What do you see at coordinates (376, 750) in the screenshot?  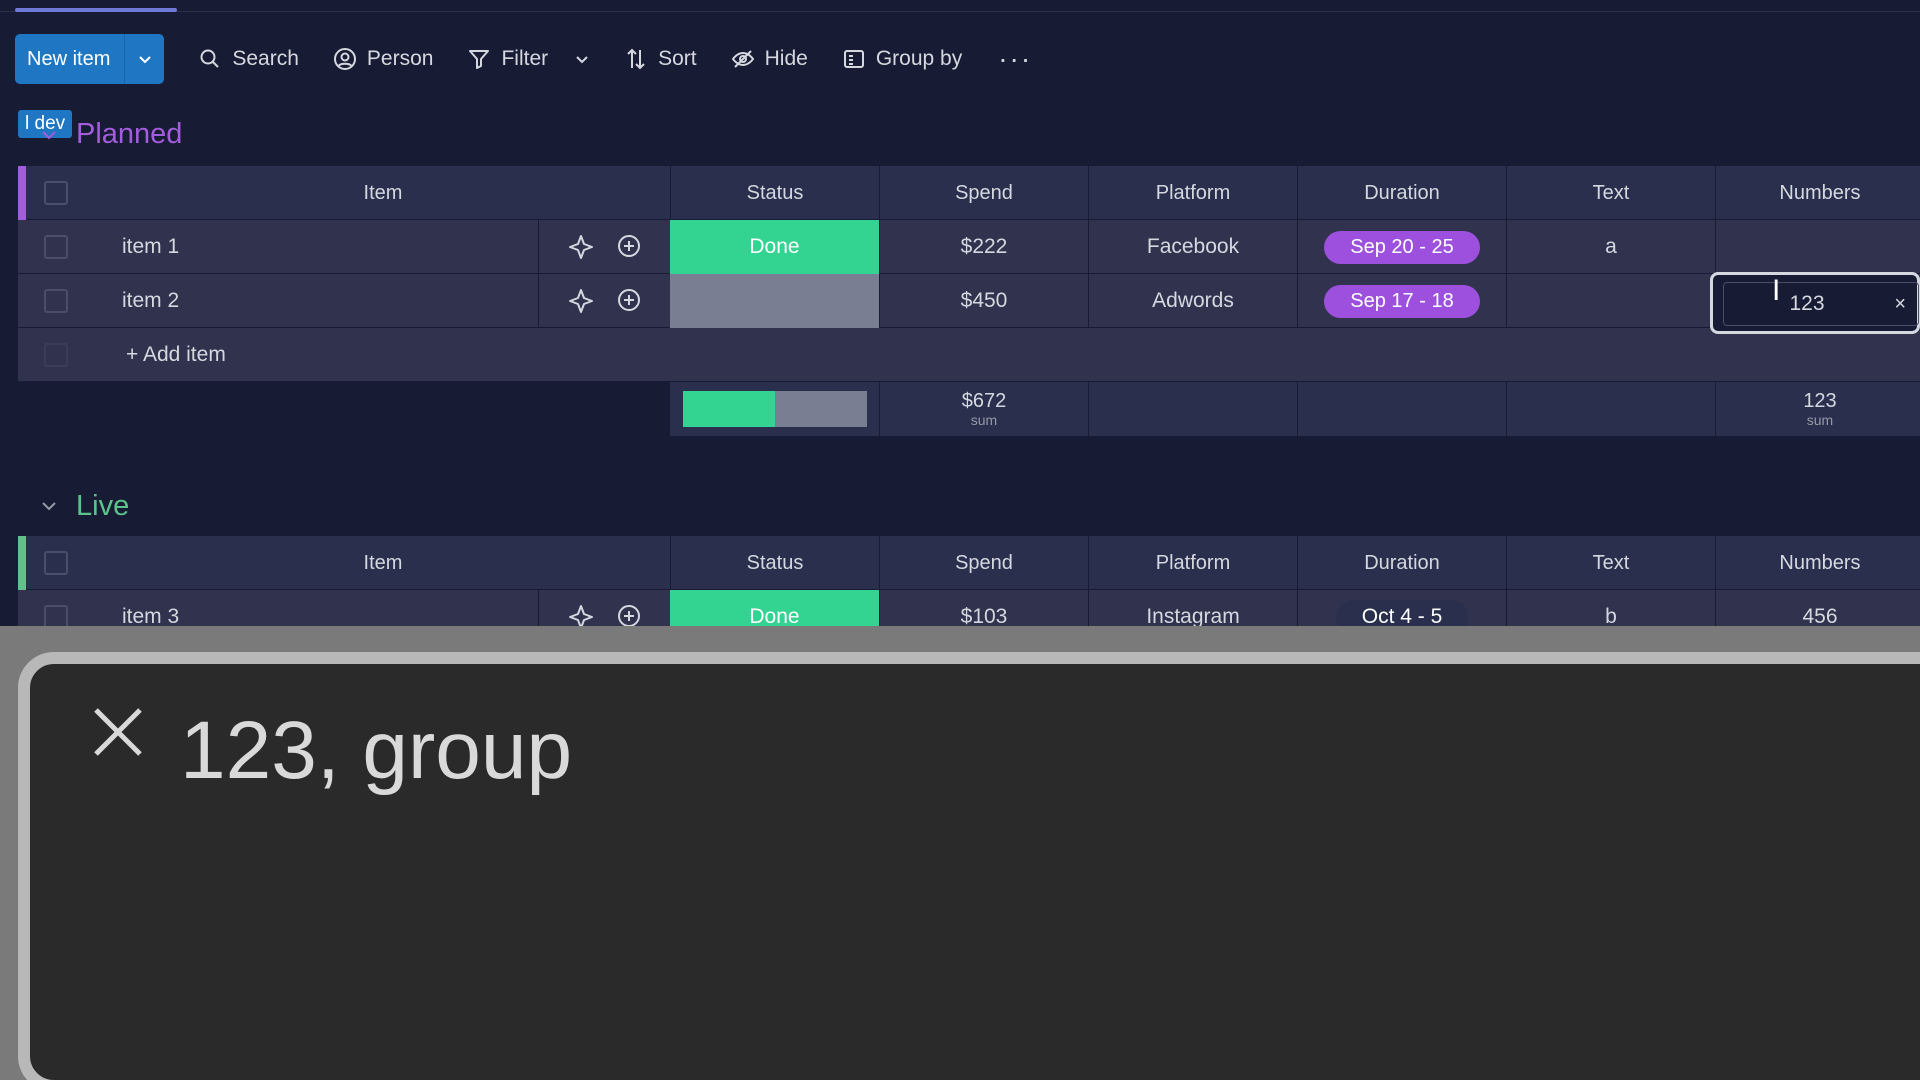 I see `caption-text: 123, group` at bounding box center [376, 750].